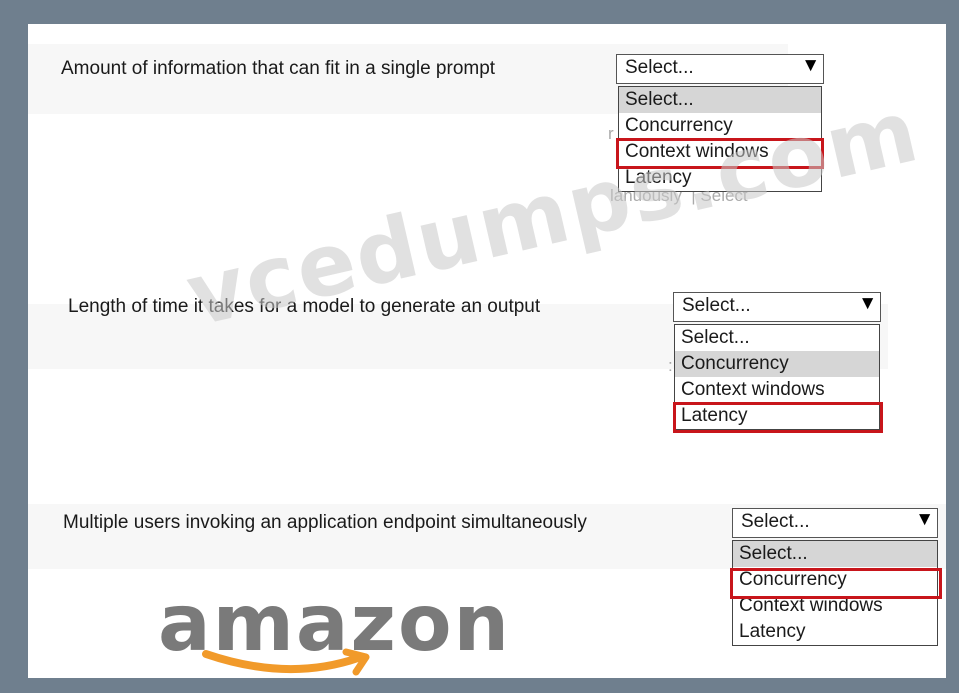  Describe the element at coordinates (835, 523) in the screenshot. I see `question-3-select: Select... ▼` at that location.